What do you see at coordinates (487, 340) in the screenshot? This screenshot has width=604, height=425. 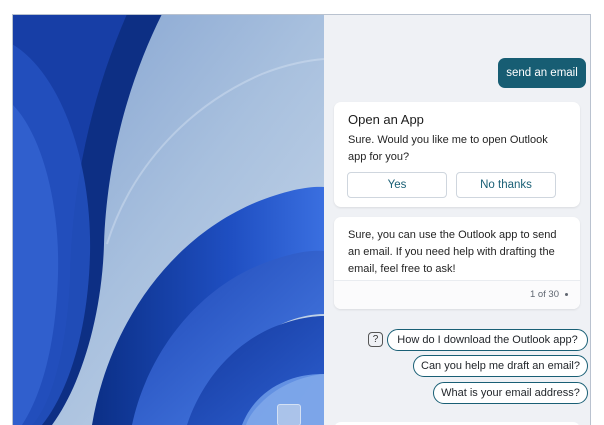 I see `suggestion-chip: How do I download the Outlook app?` at bounding box center [487, 340].